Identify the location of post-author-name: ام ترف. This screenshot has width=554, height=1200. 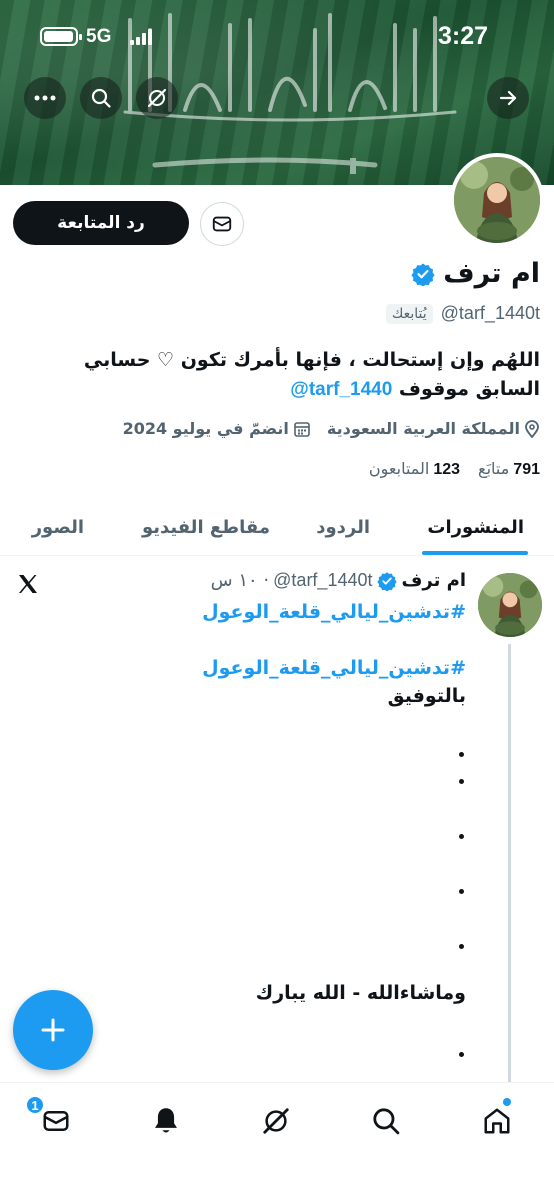
(434, 580).